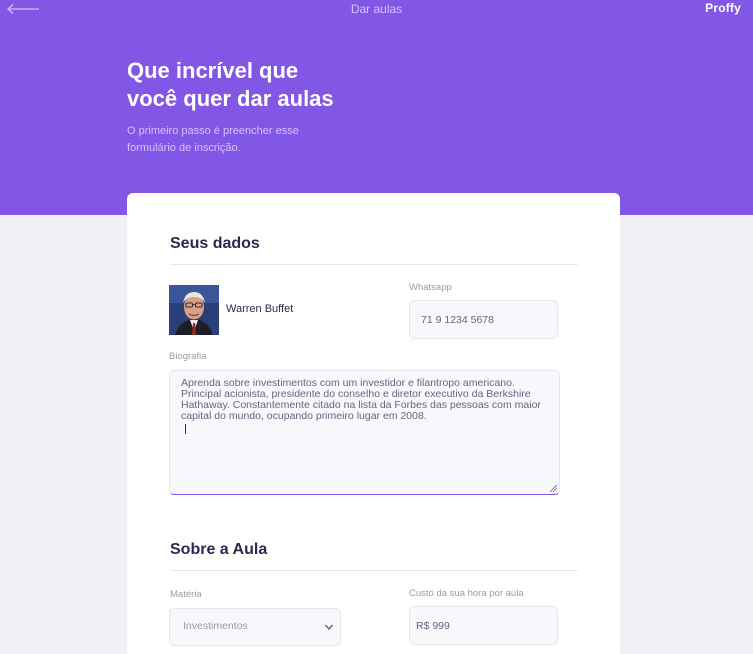 The width and height of the screenshot is (753, 654). What do you see at coordinates (723, 8) in the screenshot?
I see `proffy-logo: Proffy` at bounding box center [723, 8].